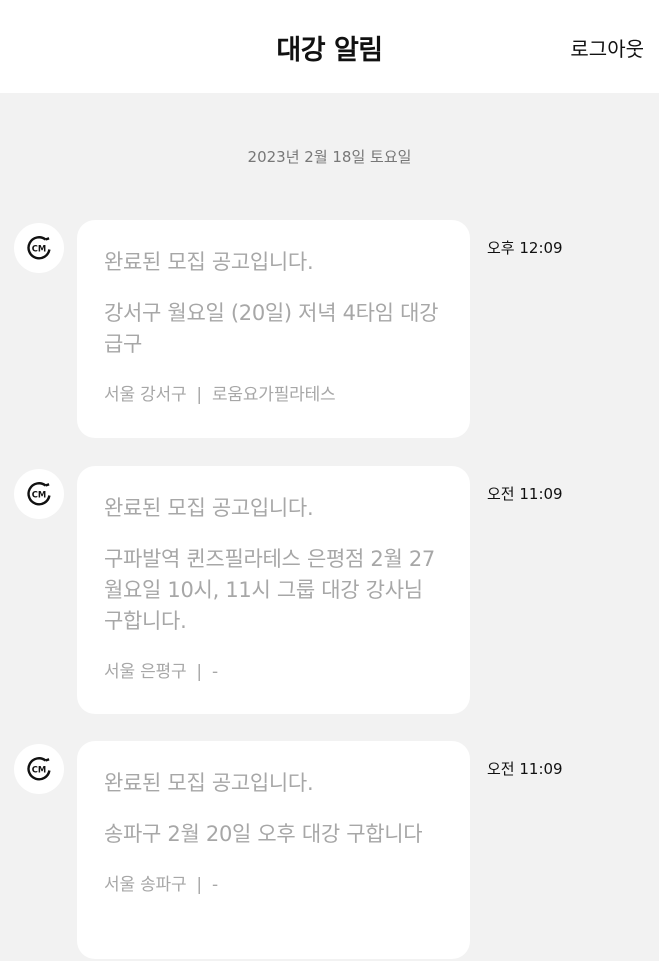  I want to click on message-body: 송파구 2월 20일 오후 대강 구합니다, so click(263, 834).